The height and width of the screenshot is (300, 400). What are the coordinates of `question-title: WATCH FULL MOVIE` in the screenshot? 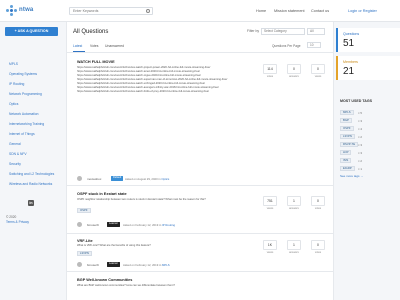 It's located at (96, 62).